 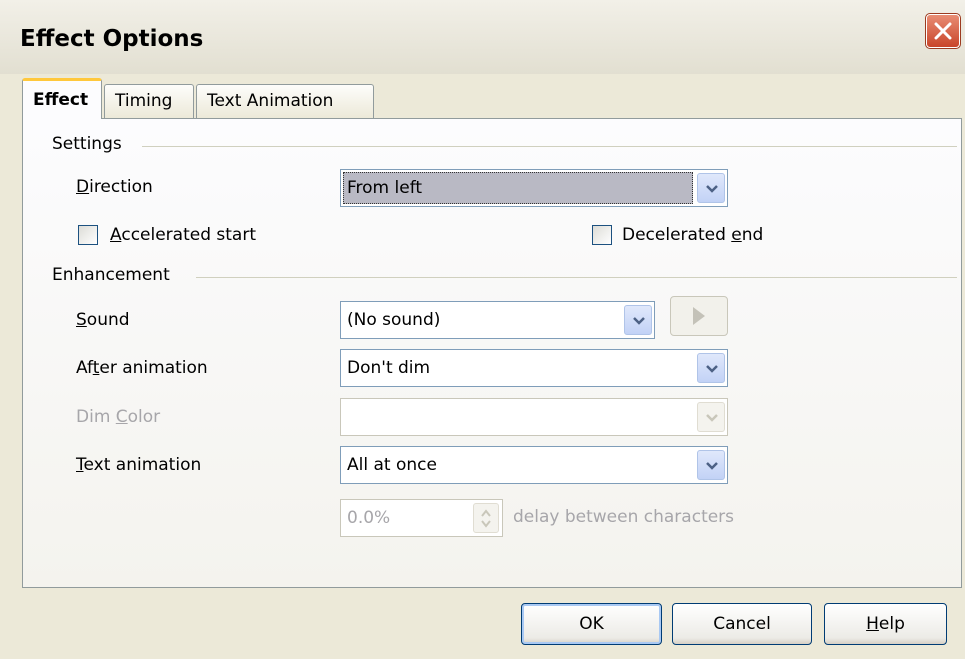 I want to click on tab-timing-label: Timing, so click(x=144, y=101).